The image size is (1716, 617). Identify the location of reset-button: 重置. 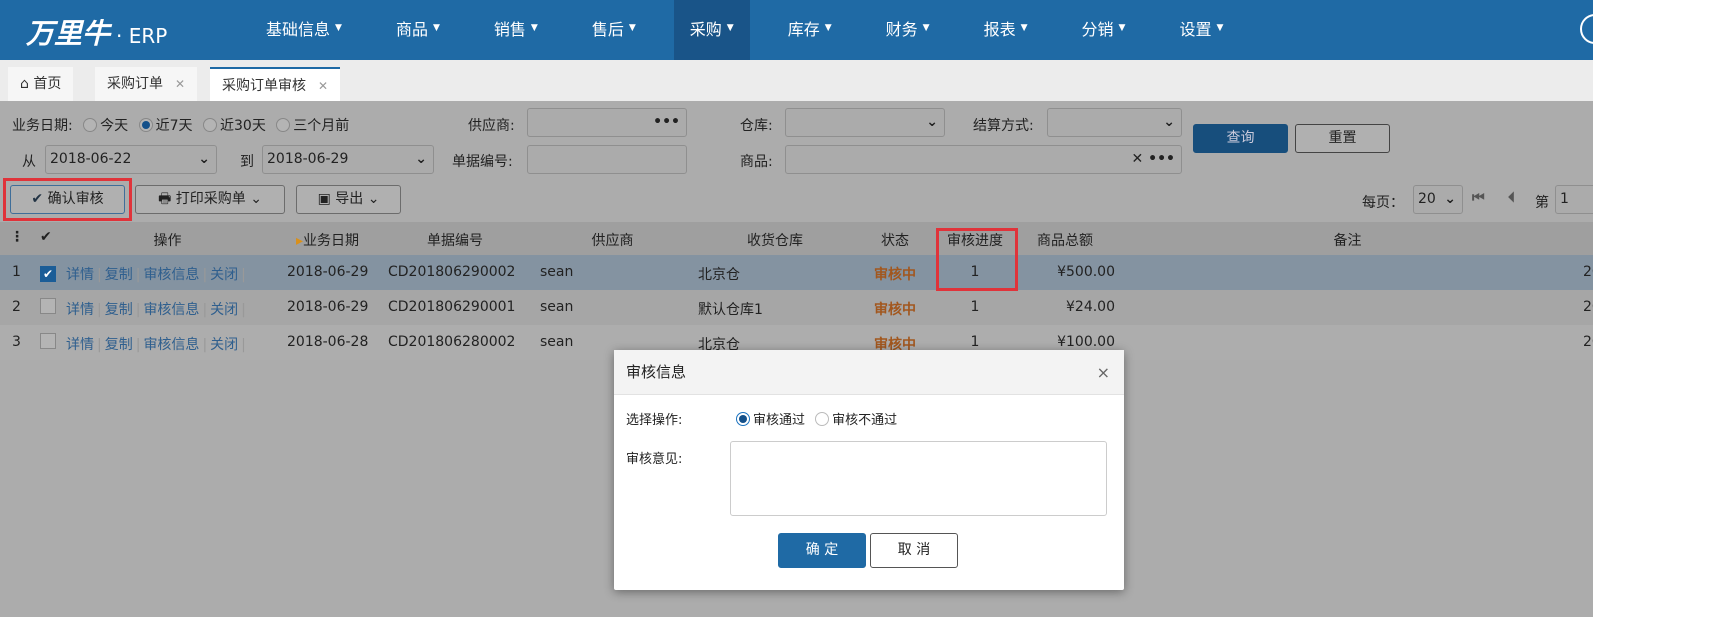
(1342, 138).